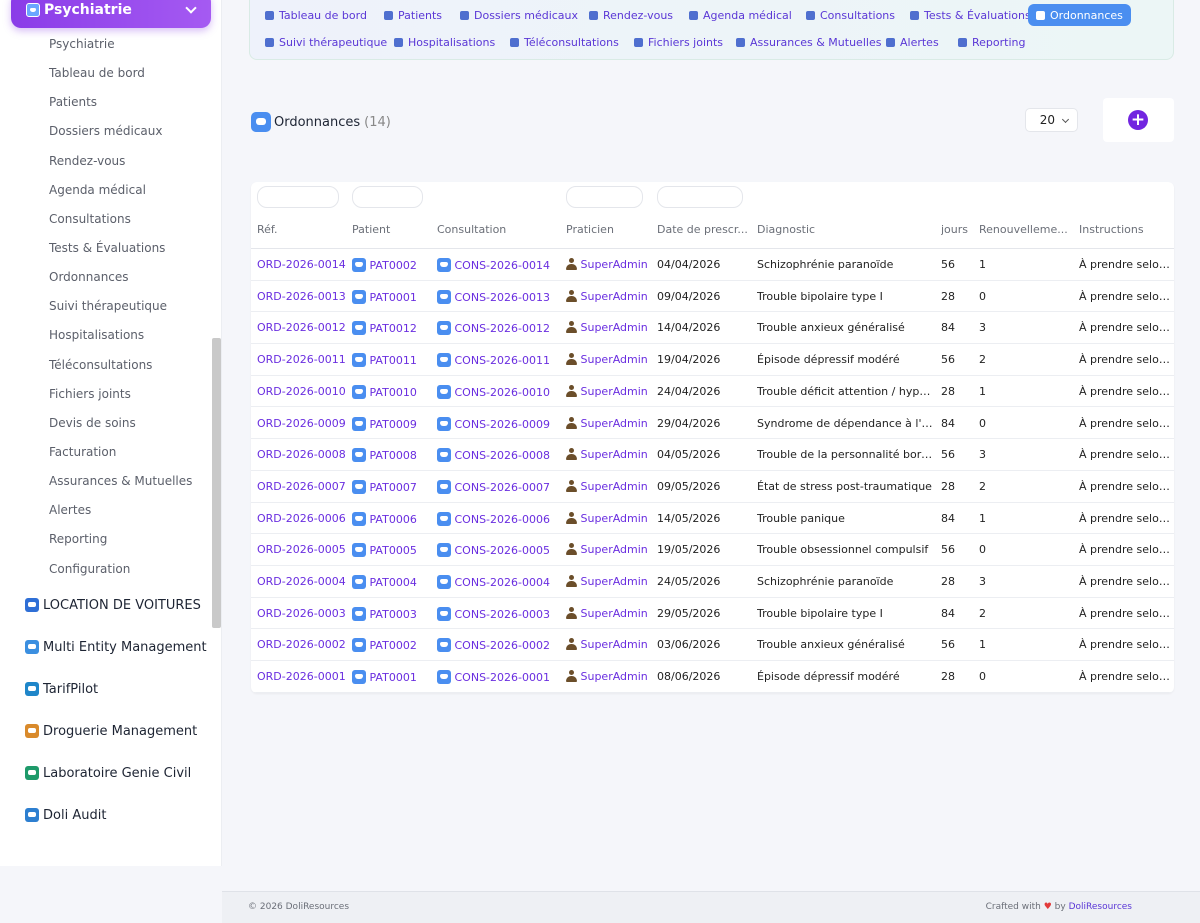 Image resolution: width=1200 pixels, height=923 pixels. I want to click on filter-praticien-input, so click(604, 197).